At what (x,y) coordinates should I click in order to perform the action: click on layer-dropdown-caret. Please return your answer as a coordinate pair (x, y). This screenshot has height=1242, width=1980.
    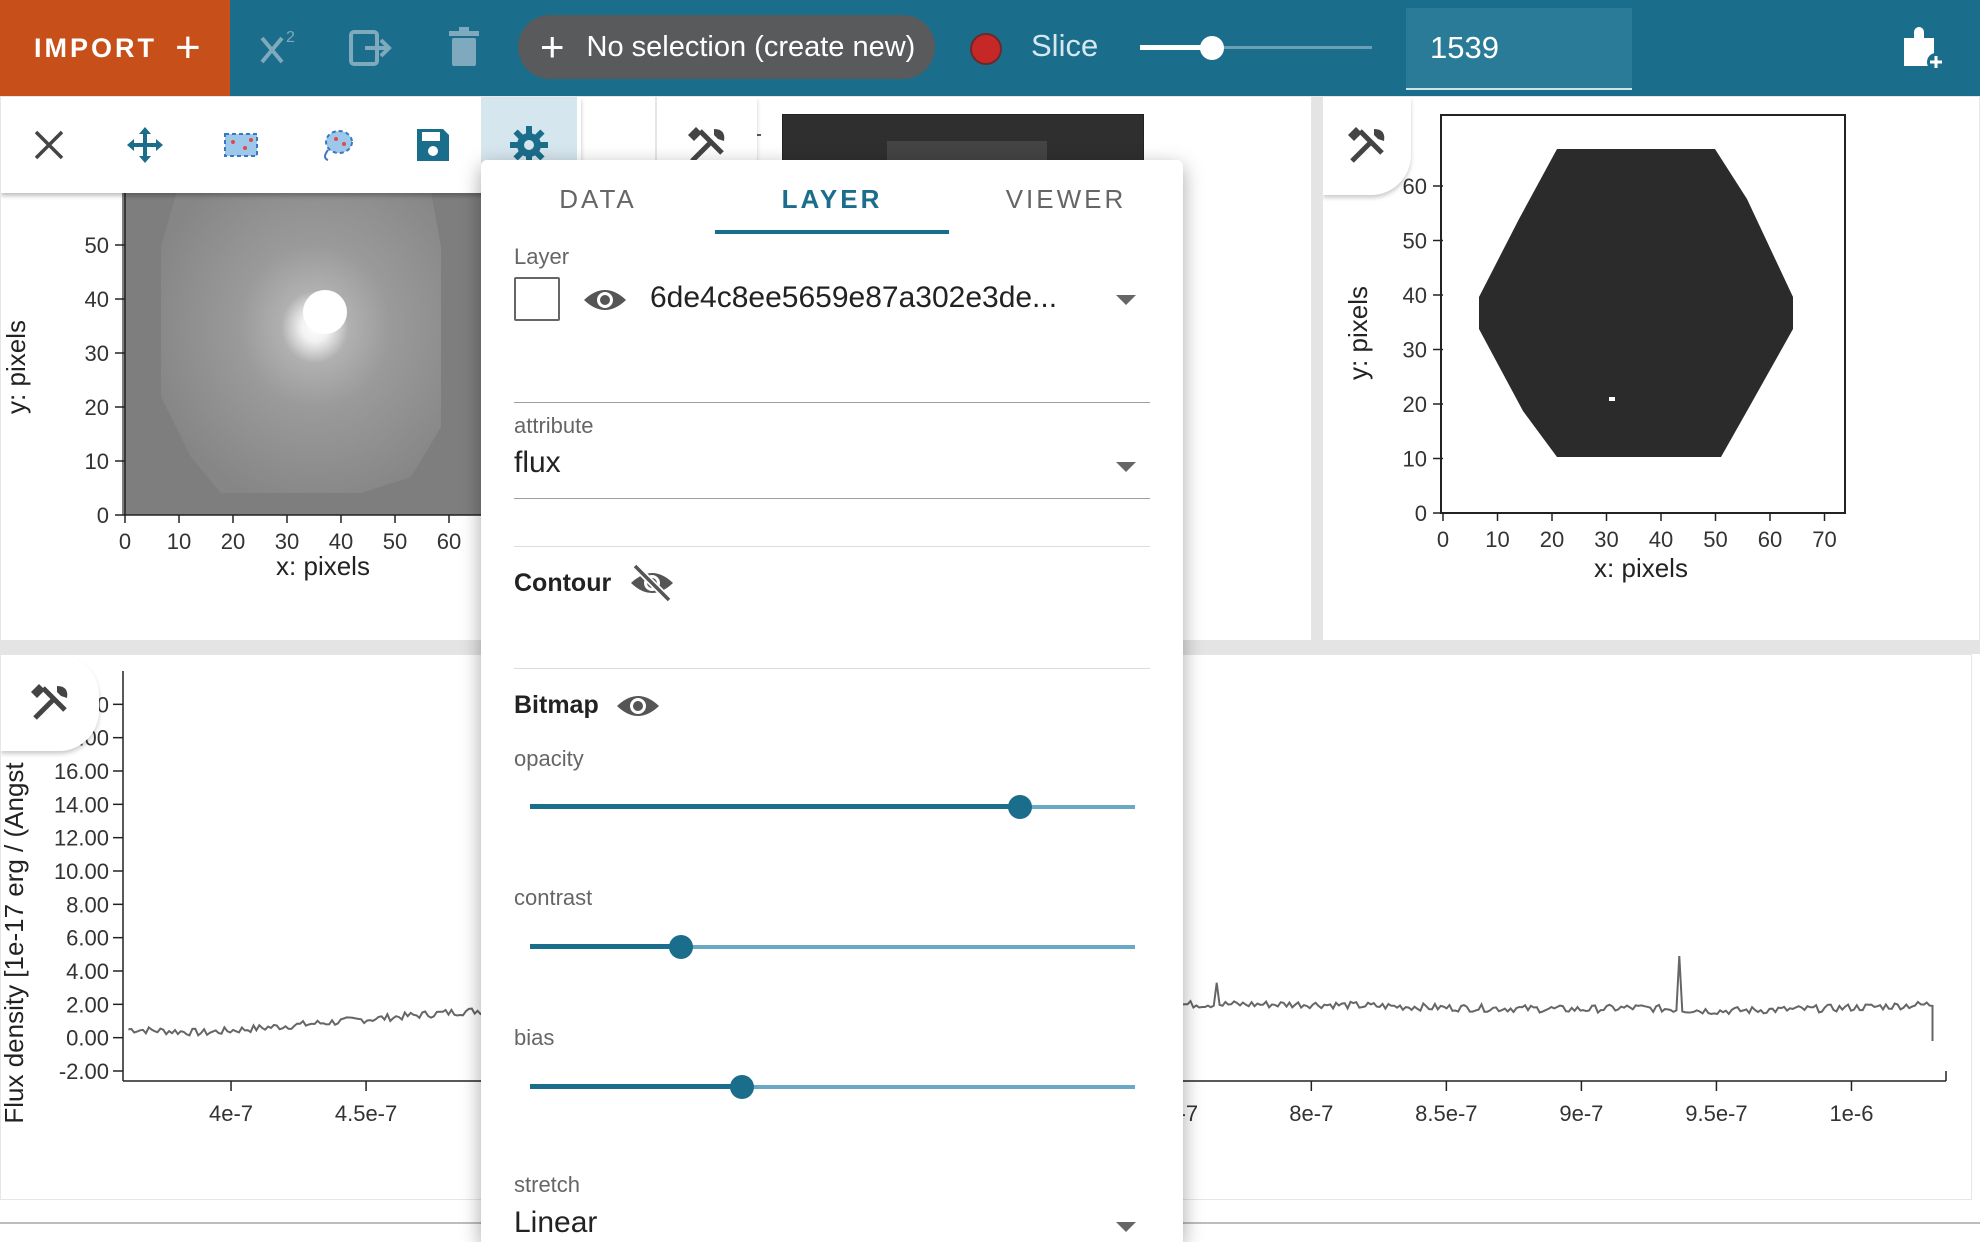
    Looking at the image, I should click on (1126, 300).